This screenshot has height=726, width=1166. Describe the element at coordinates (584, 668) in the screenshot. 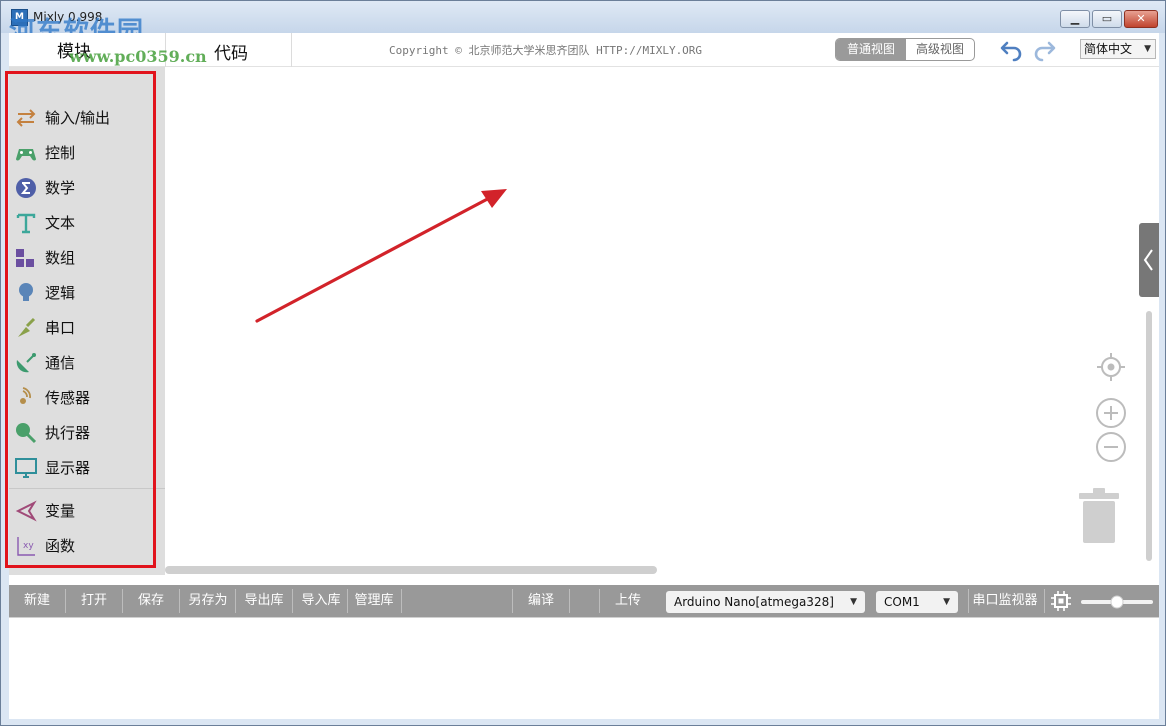

I see `console-output` at that location.